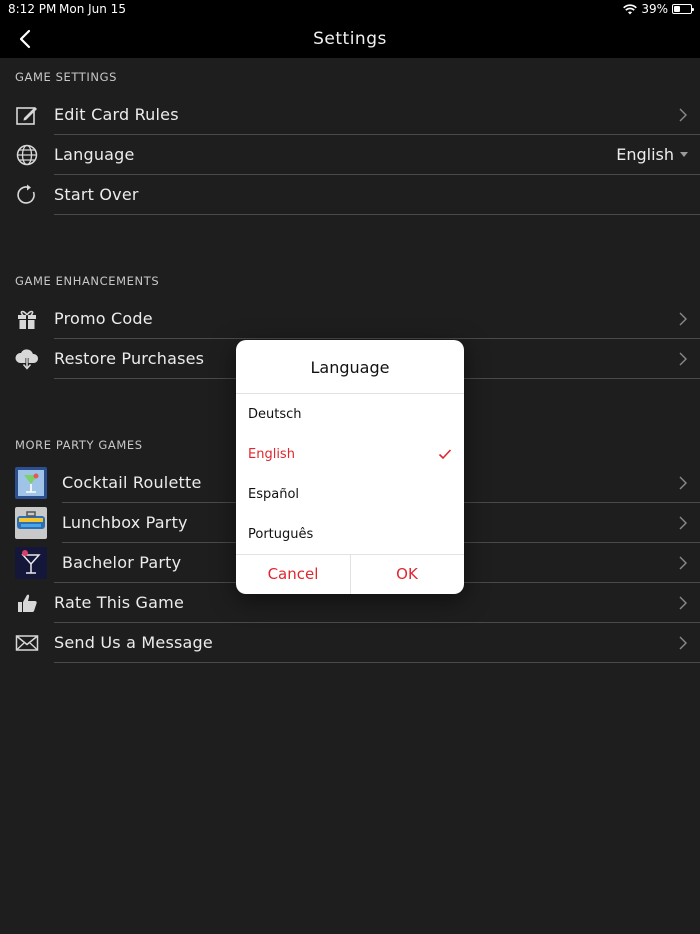 The width and height of the screenshot is (700, 934). I want to click on page-title: Settings, so click(350, 39).